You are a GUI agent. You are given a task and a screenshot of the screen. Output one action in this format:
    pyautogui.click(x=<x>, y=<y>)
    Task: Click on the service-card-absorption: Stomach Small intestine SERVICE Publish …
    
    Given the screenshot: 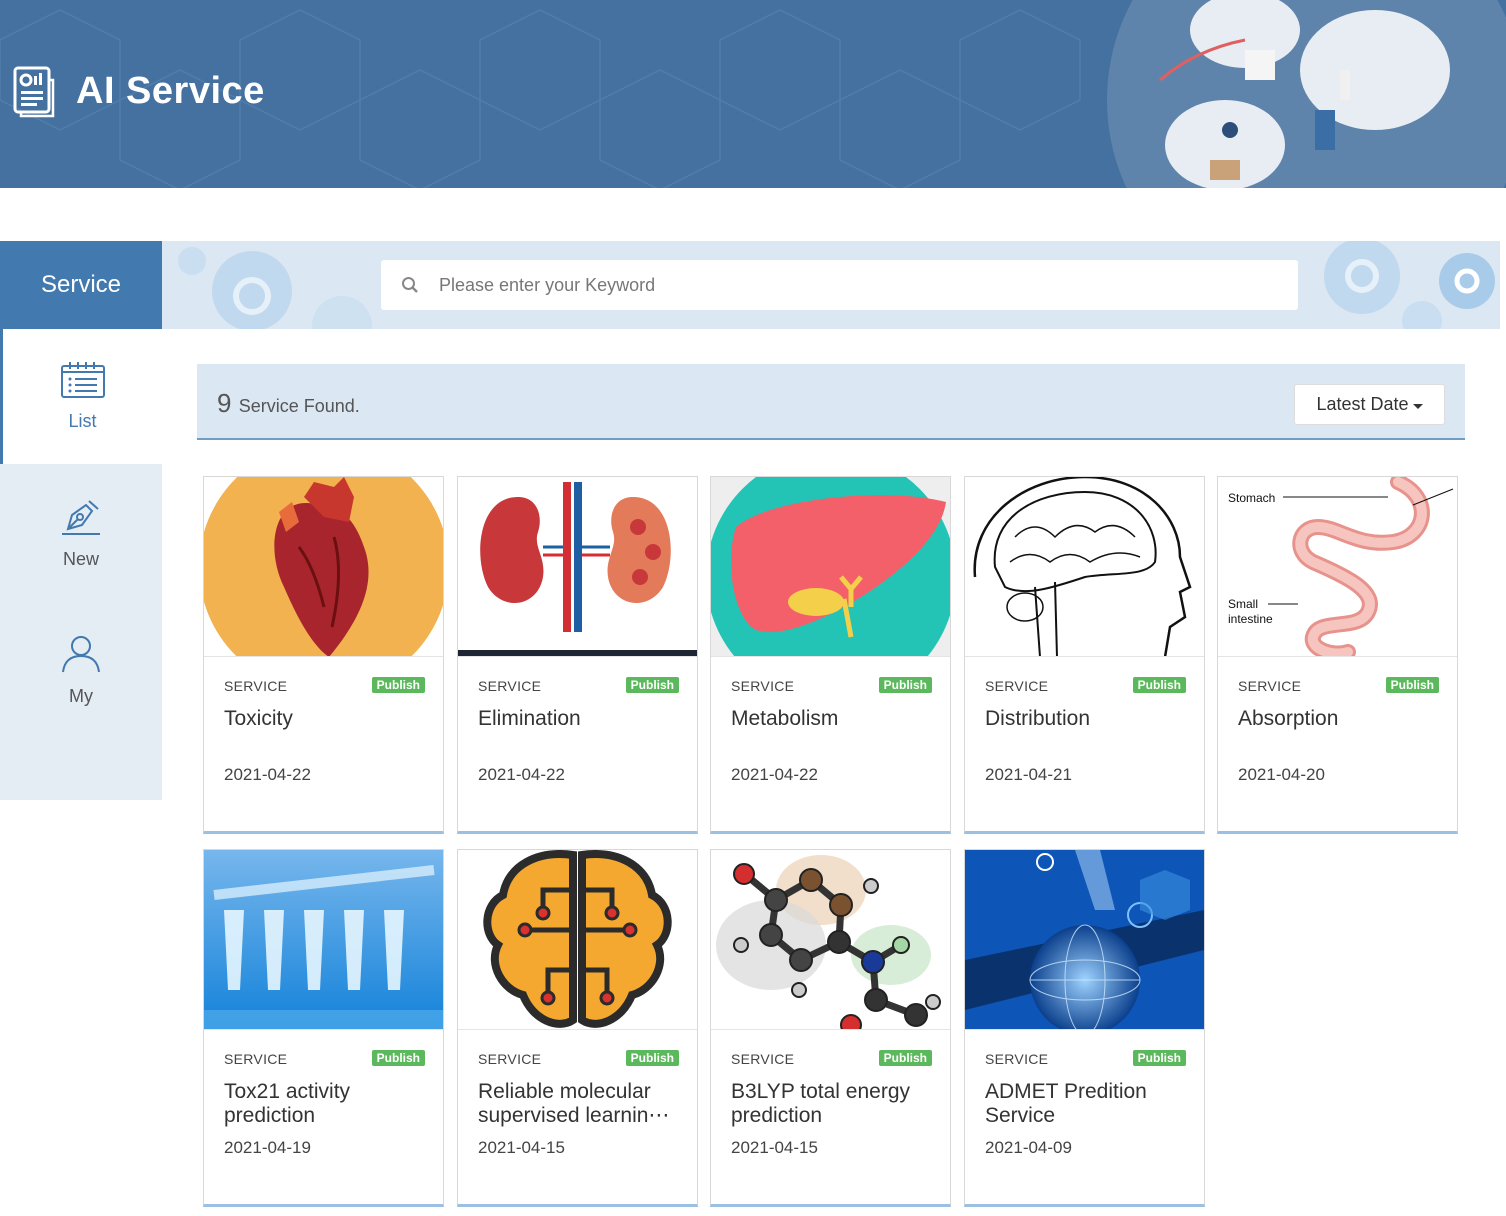 What is the action you would take?
    pyautogui.click(x=1337, y=655)
    